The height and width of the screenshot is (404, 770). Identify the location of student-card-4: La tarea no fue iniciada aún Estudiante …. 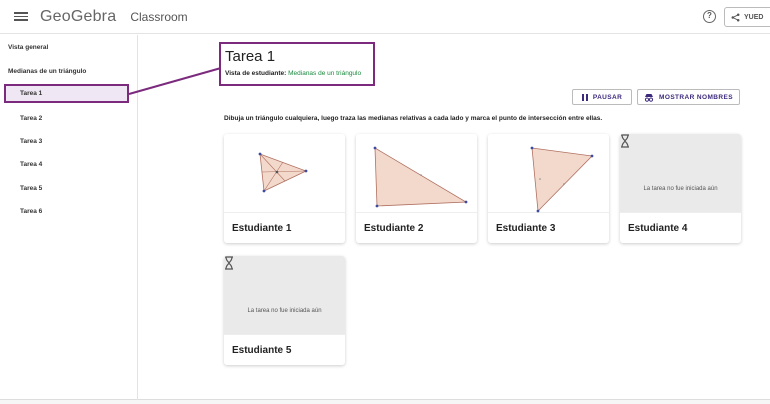
(680, 188).